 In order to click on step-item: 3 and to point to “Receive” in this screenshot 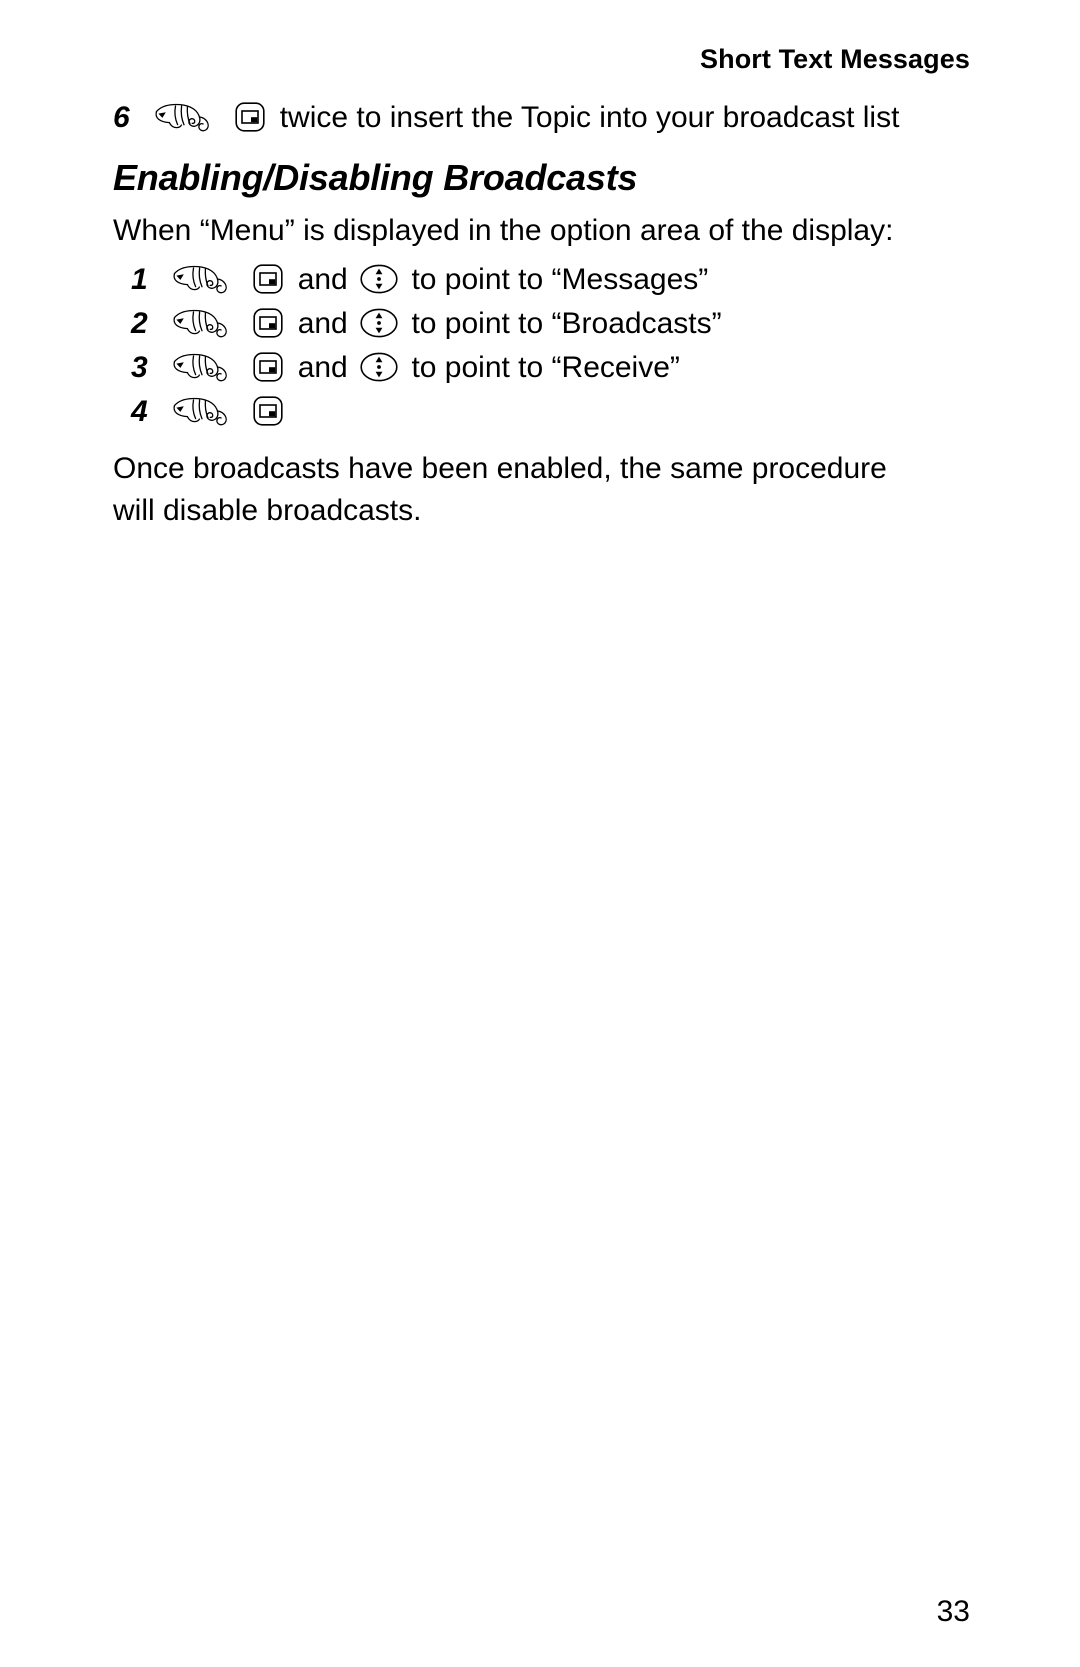, I will do `click(528, 368)`.